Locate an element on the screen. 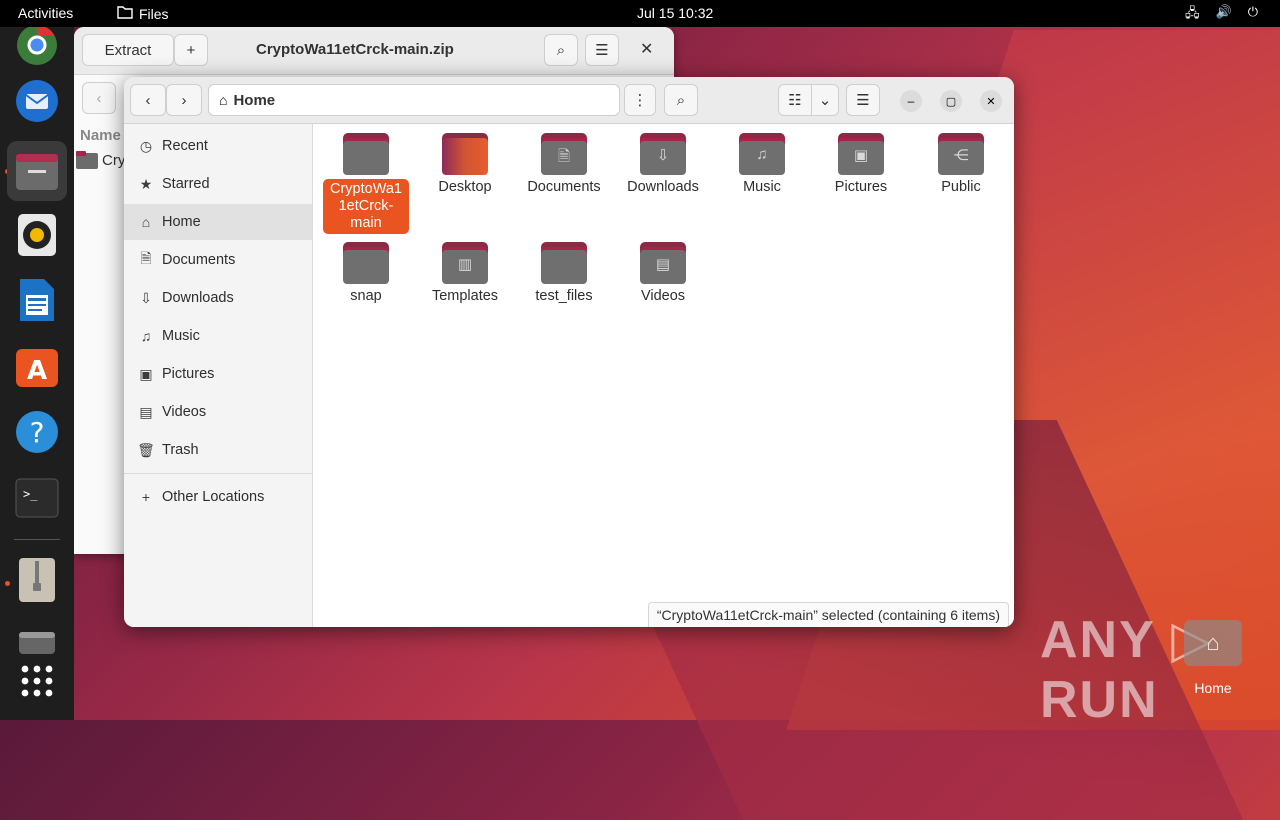 This screenshot has width=1280, height=820. folder-item: snap is located at coordinates (366, 273).